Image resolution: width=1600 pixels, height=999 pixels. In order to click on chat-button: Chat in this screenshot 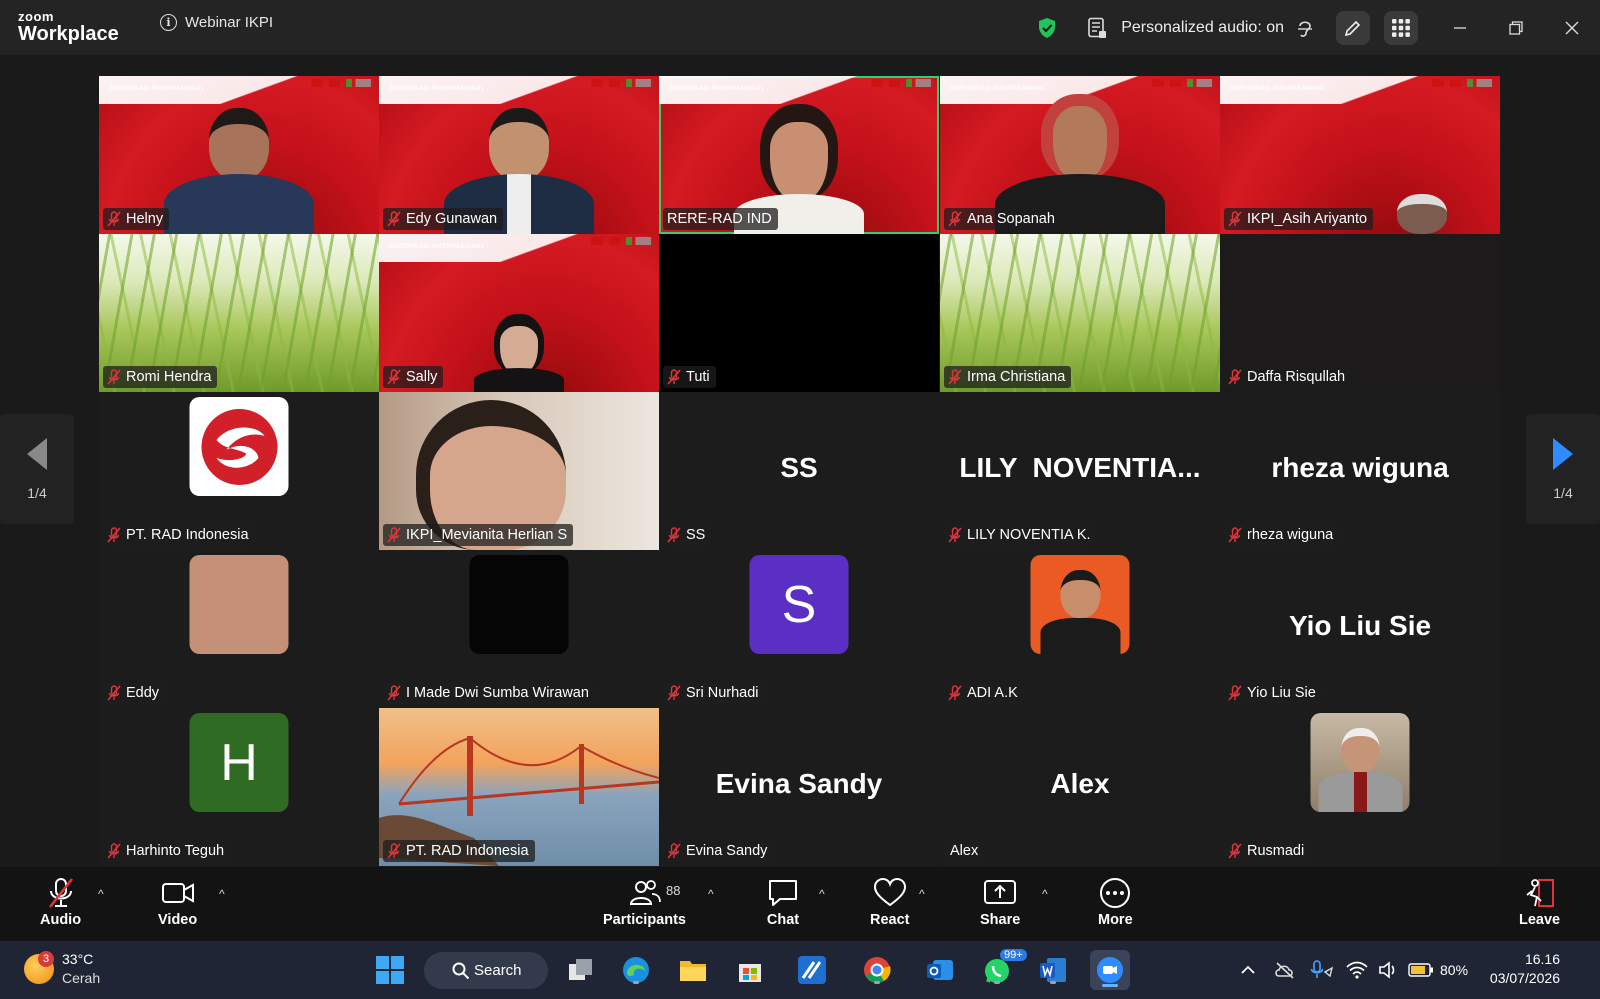, I will do `click(783, 902)`.